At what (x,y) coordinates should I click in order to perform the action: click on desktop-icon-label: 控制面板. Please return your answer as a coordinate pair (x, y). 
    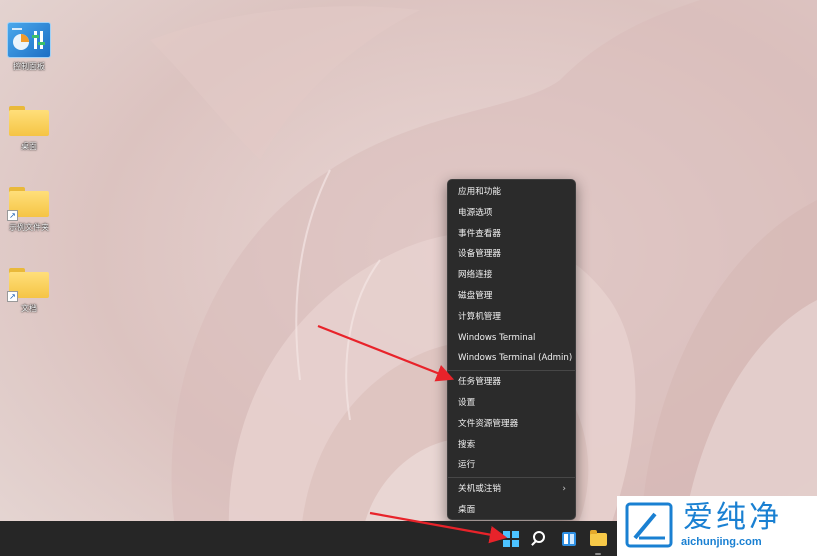
    Looking at the image, I should click on (29, 66).